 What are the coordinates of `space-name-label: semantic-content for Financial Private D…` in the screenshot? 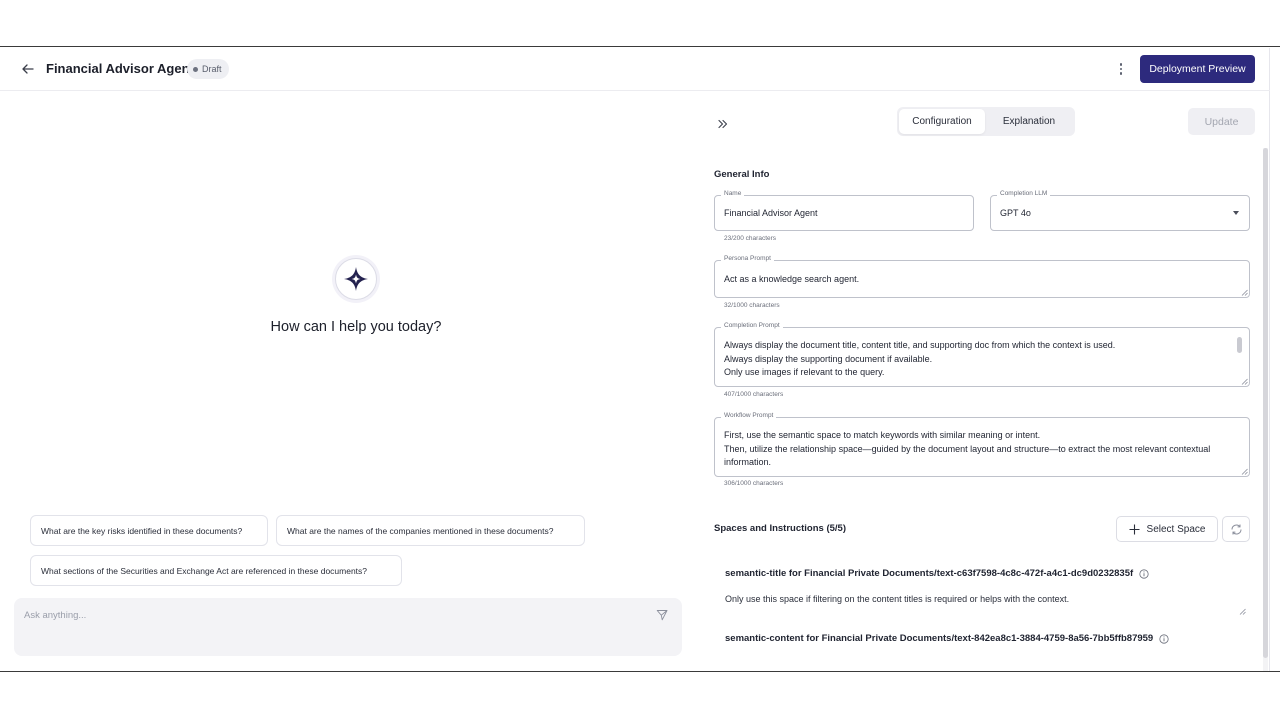 It's located at (939, 638).